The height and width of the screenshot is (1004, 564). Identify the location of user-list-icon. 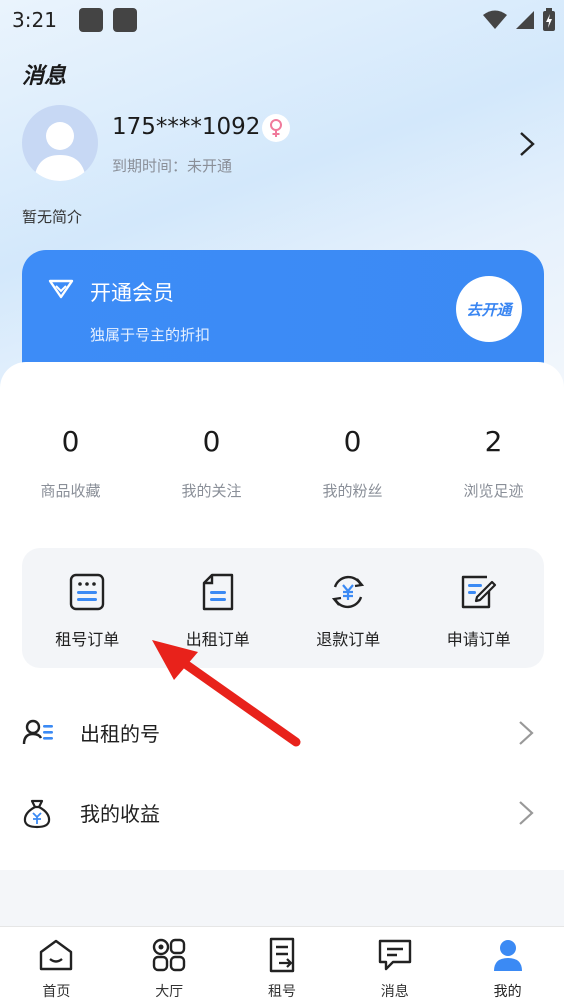
(37, 732).